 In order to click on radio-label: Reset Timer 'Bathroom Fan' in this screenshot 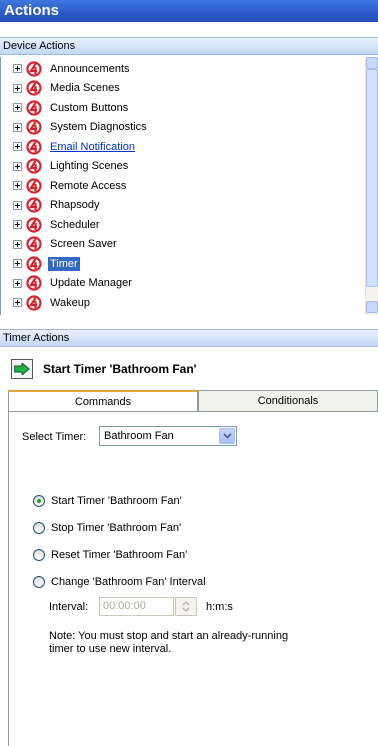, I will do `click(119, 555)`.